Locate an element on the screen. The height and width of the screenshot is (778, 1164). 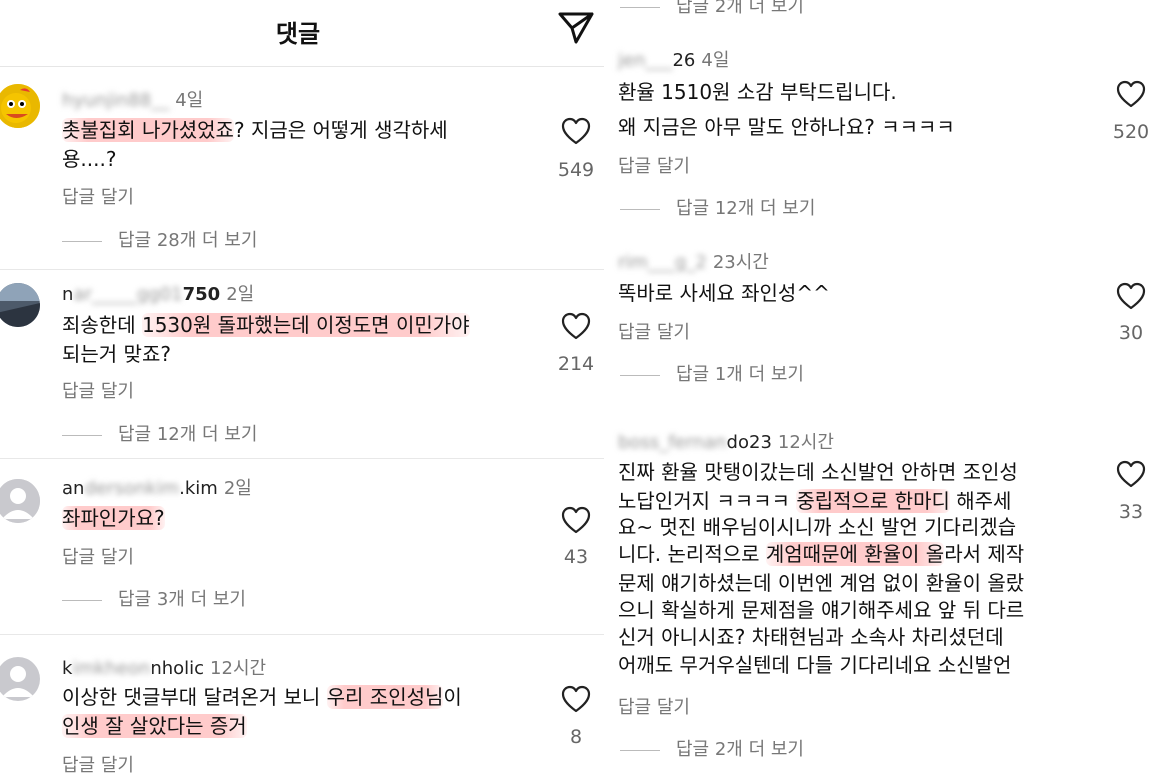
comment-username: jen___26 4일 is located at coordinates (673, 59).